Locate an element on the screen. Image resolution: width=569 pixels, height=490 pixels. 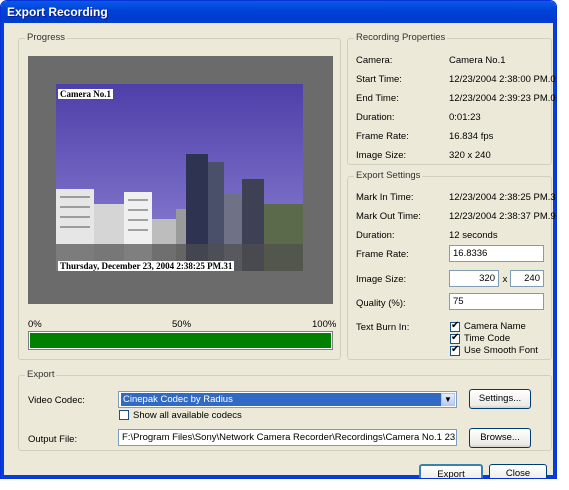
chevron-down-icon: ▼ is located at coordinates (448, 399).